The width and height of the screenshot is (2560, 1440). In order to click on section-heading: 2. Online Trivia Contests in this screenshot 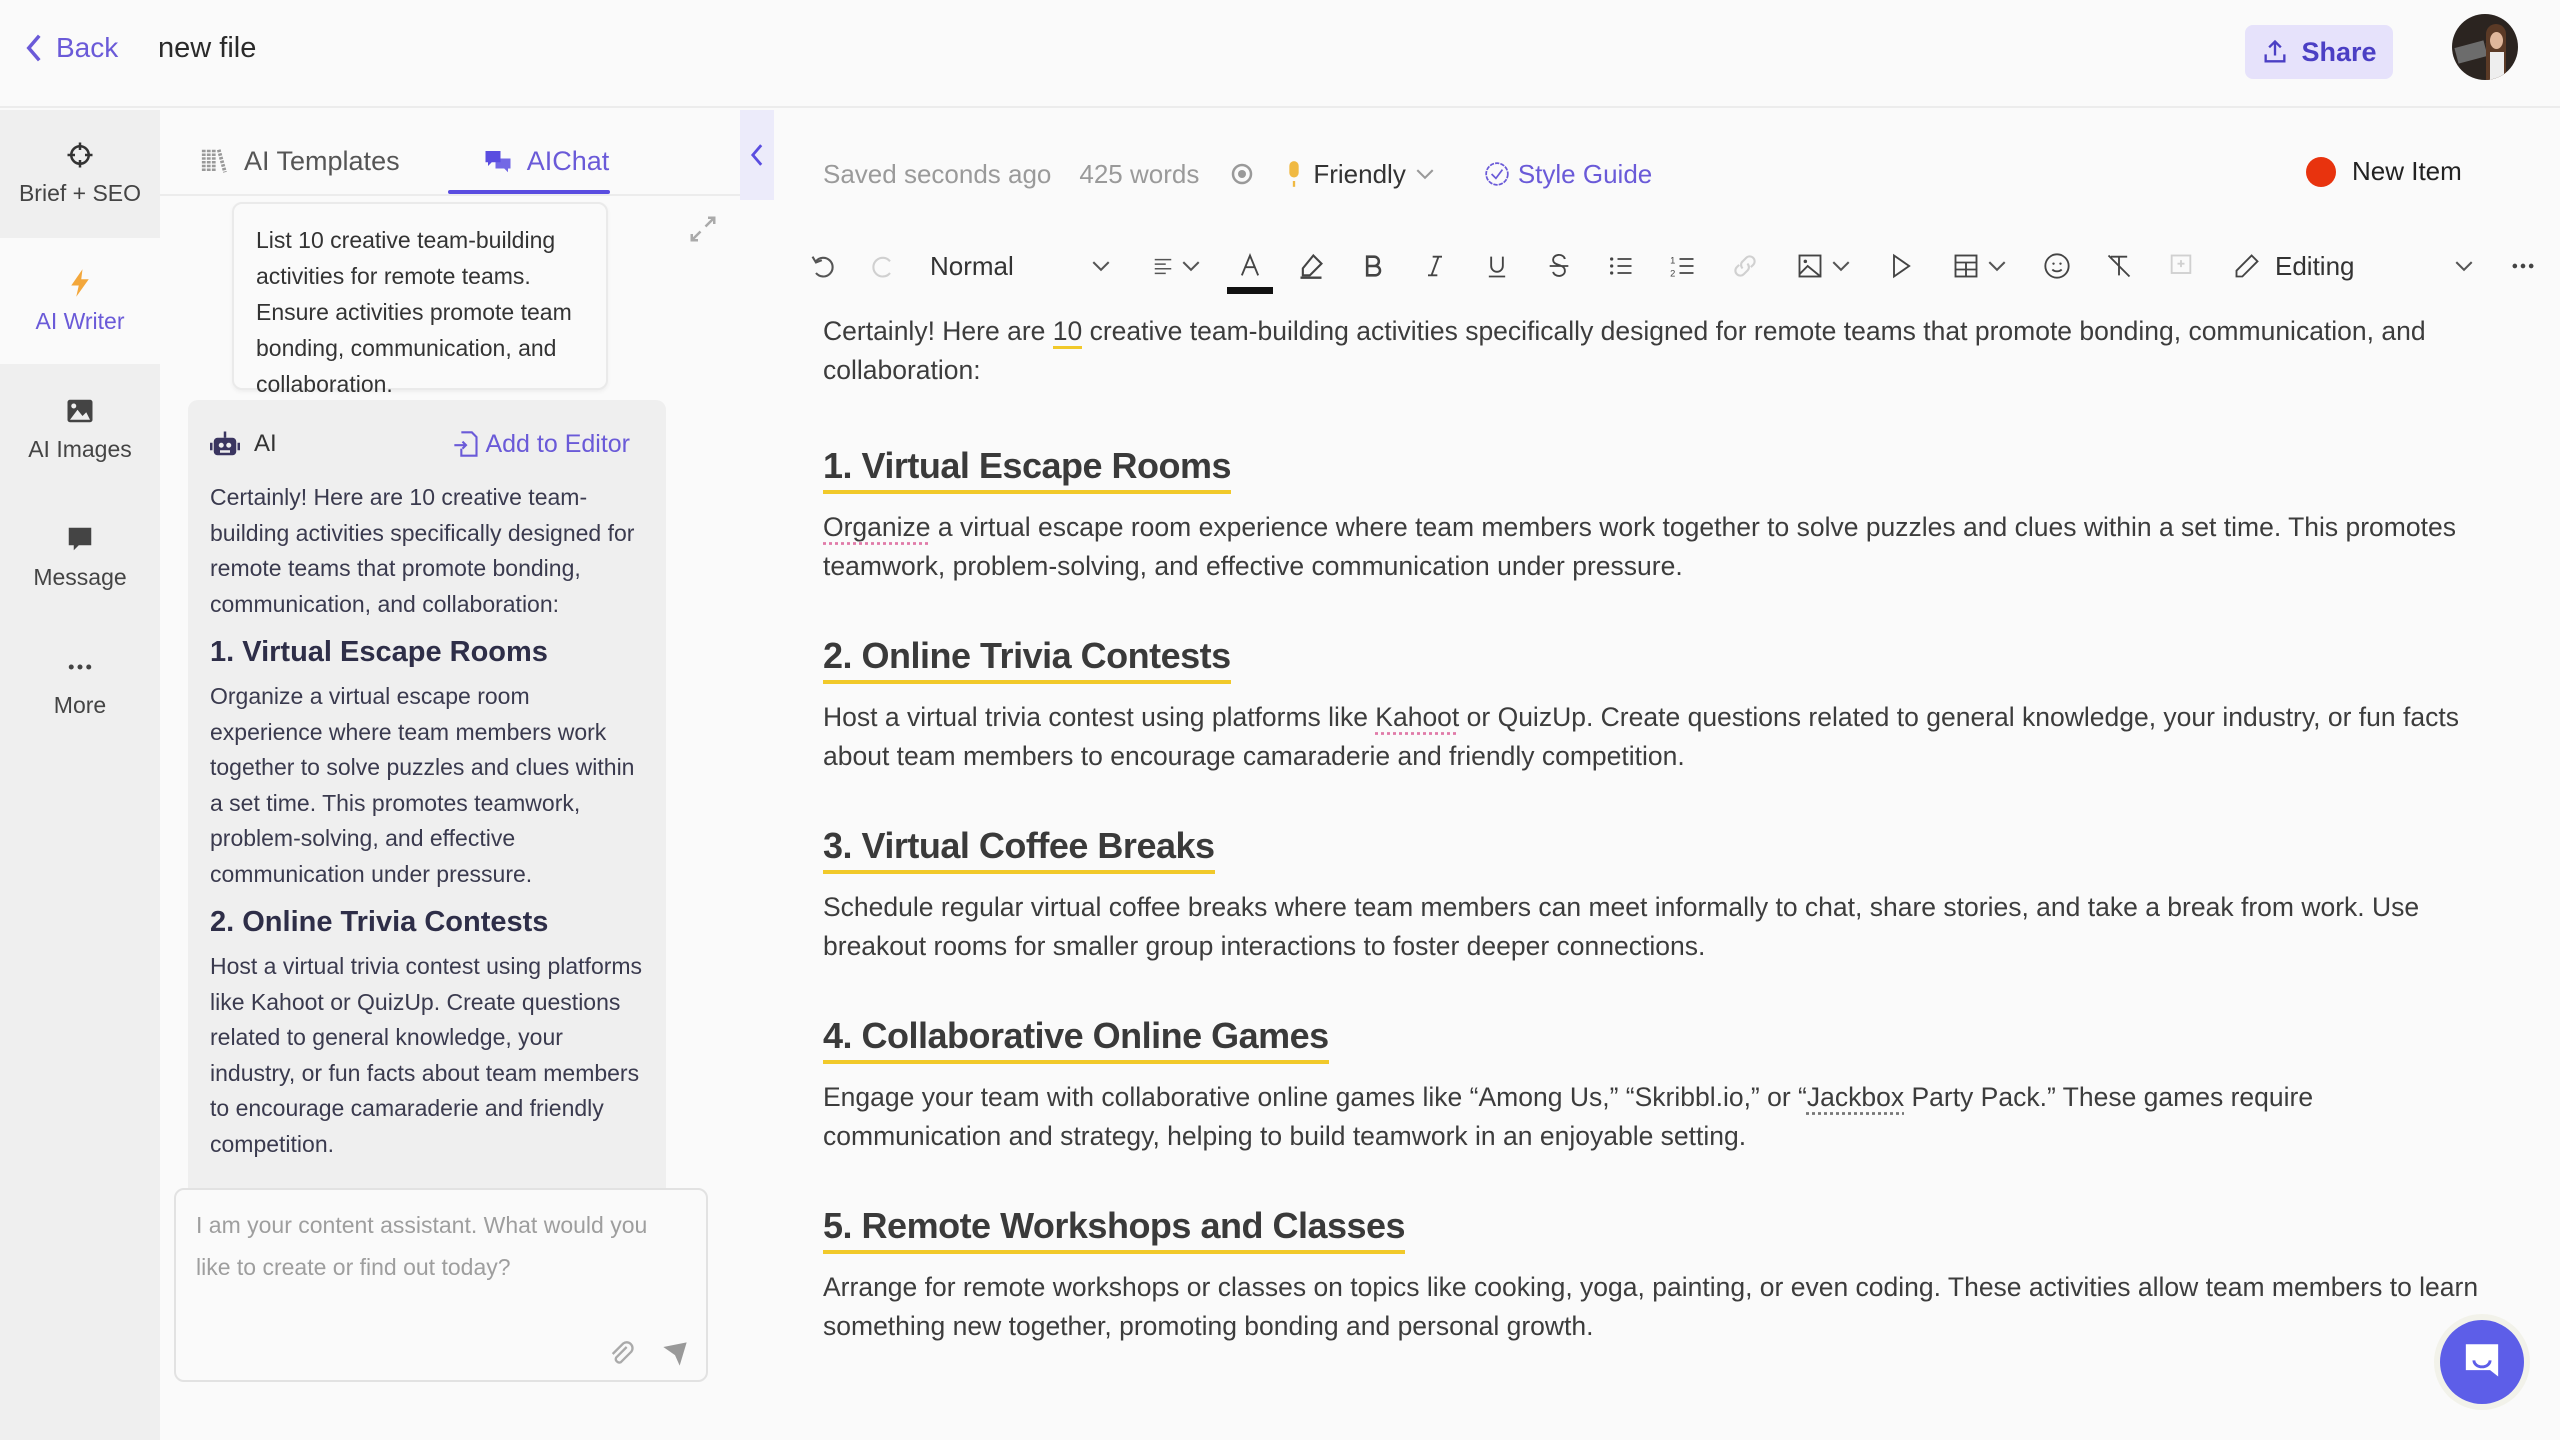, I will do `click(1027, 659)`.